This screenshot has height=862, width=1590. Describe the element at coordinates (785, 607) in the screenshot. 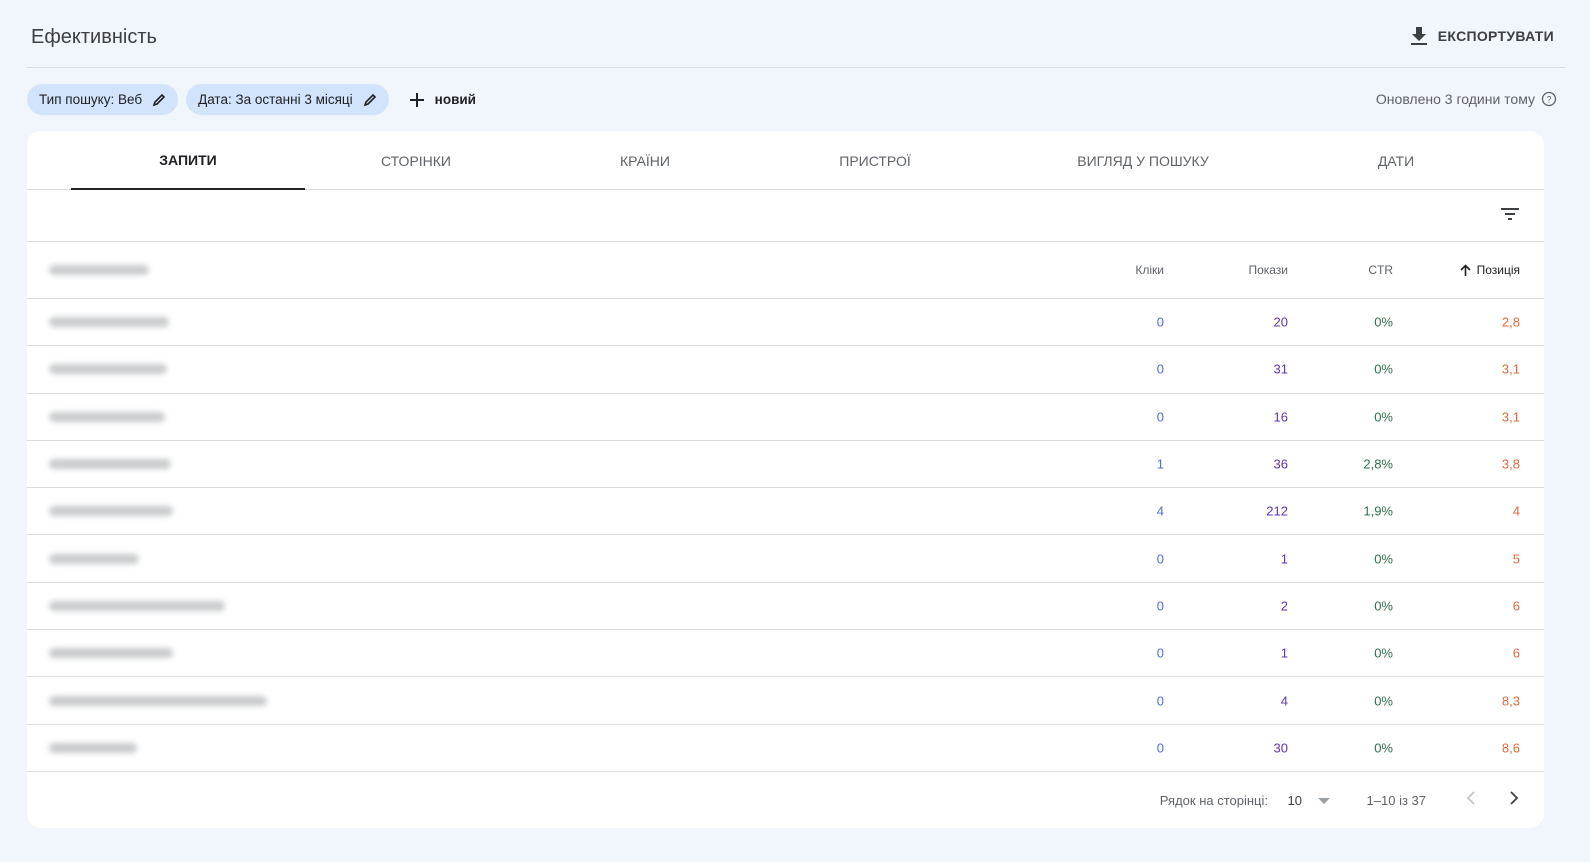

I see `table-row: 0 2 0% 6` at that location.